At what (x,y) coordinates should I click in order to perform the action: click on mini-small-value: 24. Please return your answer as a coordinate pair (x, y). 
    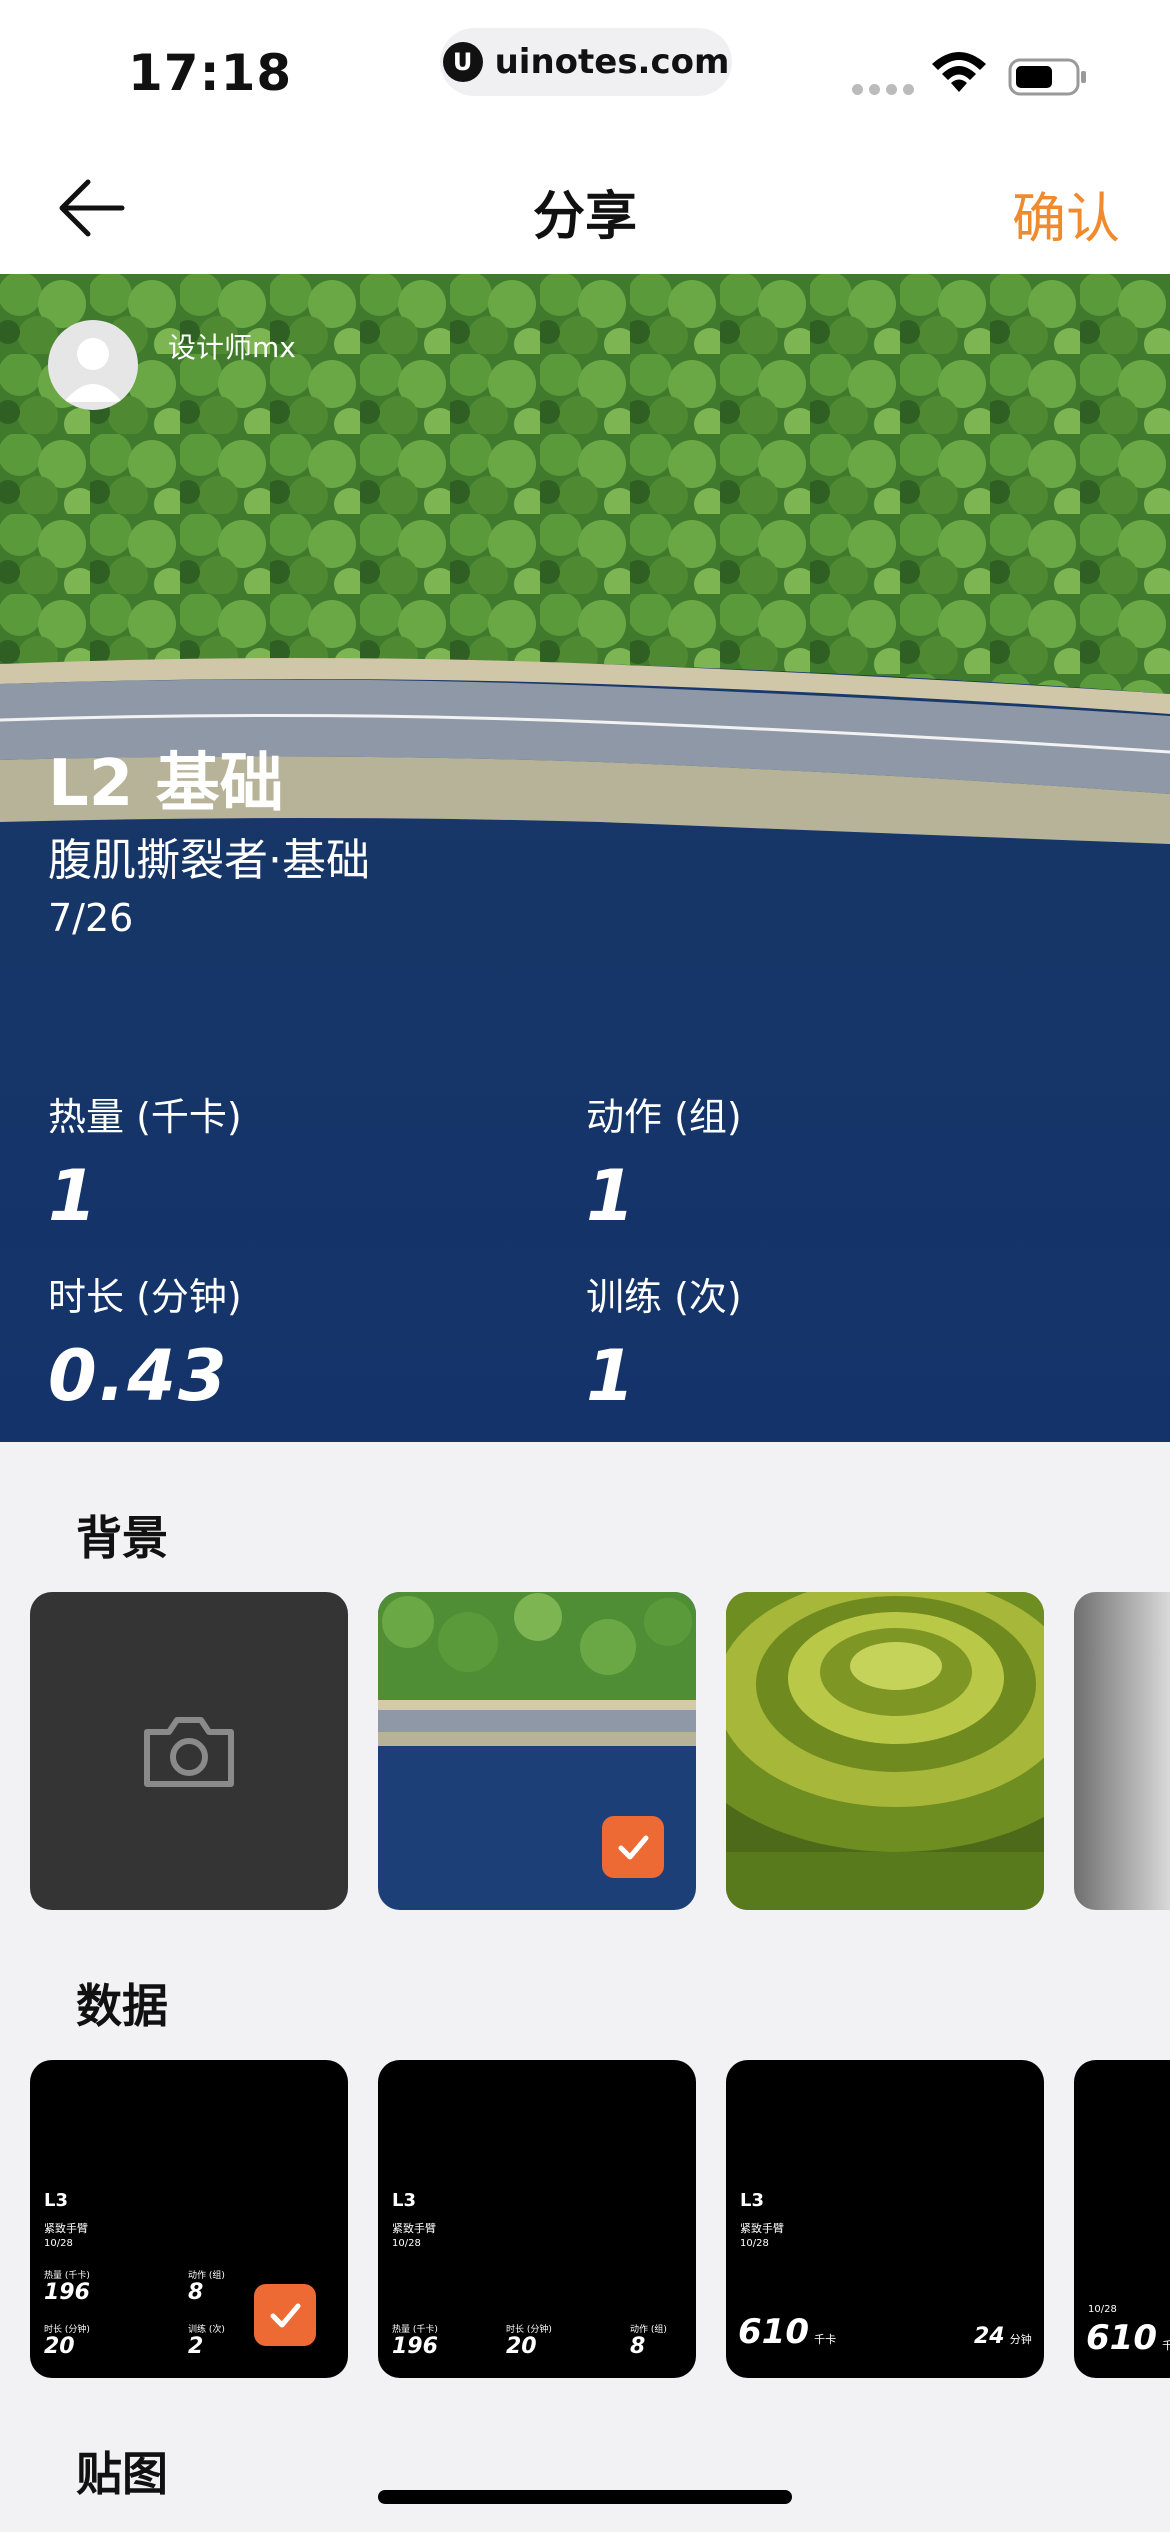
    Looking at the image, I should click on (989, 2336).